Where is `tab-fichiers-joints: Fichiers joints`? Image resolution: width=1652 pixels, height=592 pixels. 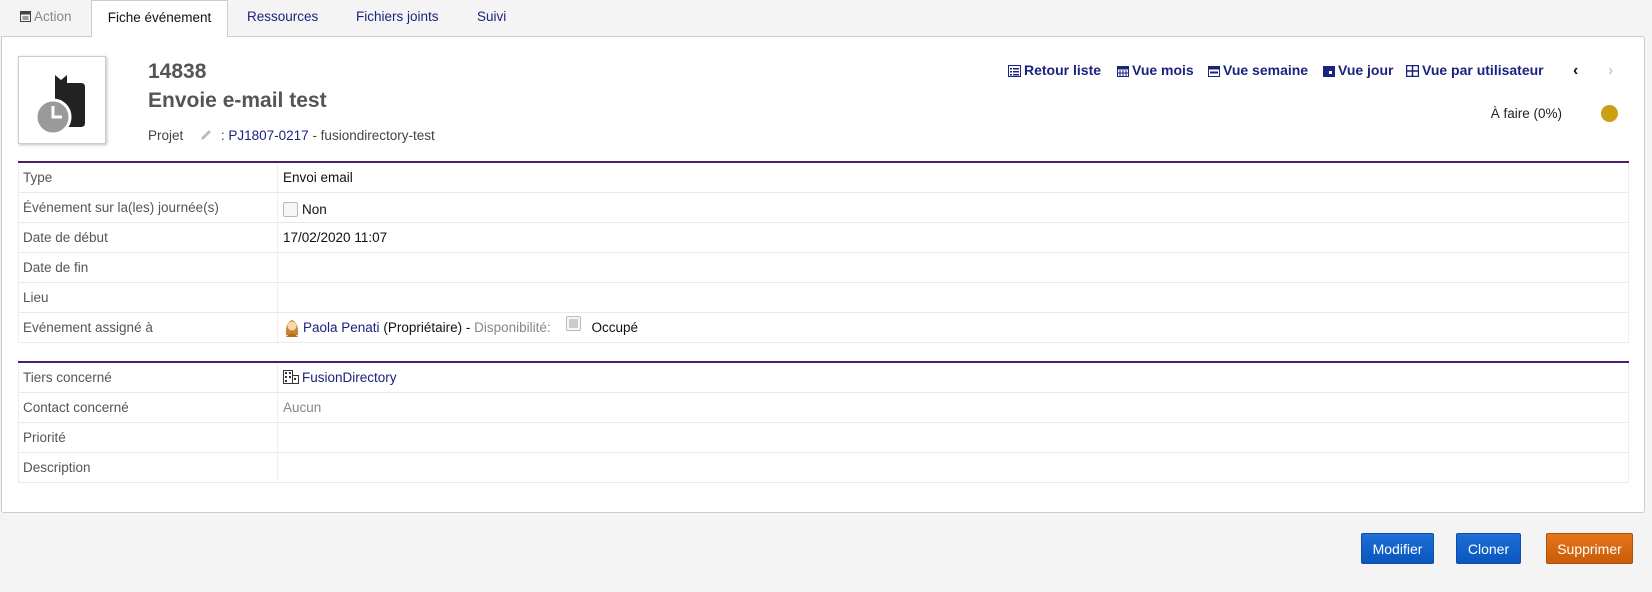
tab-fichiers-joints: Fichiers joints is located at coordinates (397, 18).